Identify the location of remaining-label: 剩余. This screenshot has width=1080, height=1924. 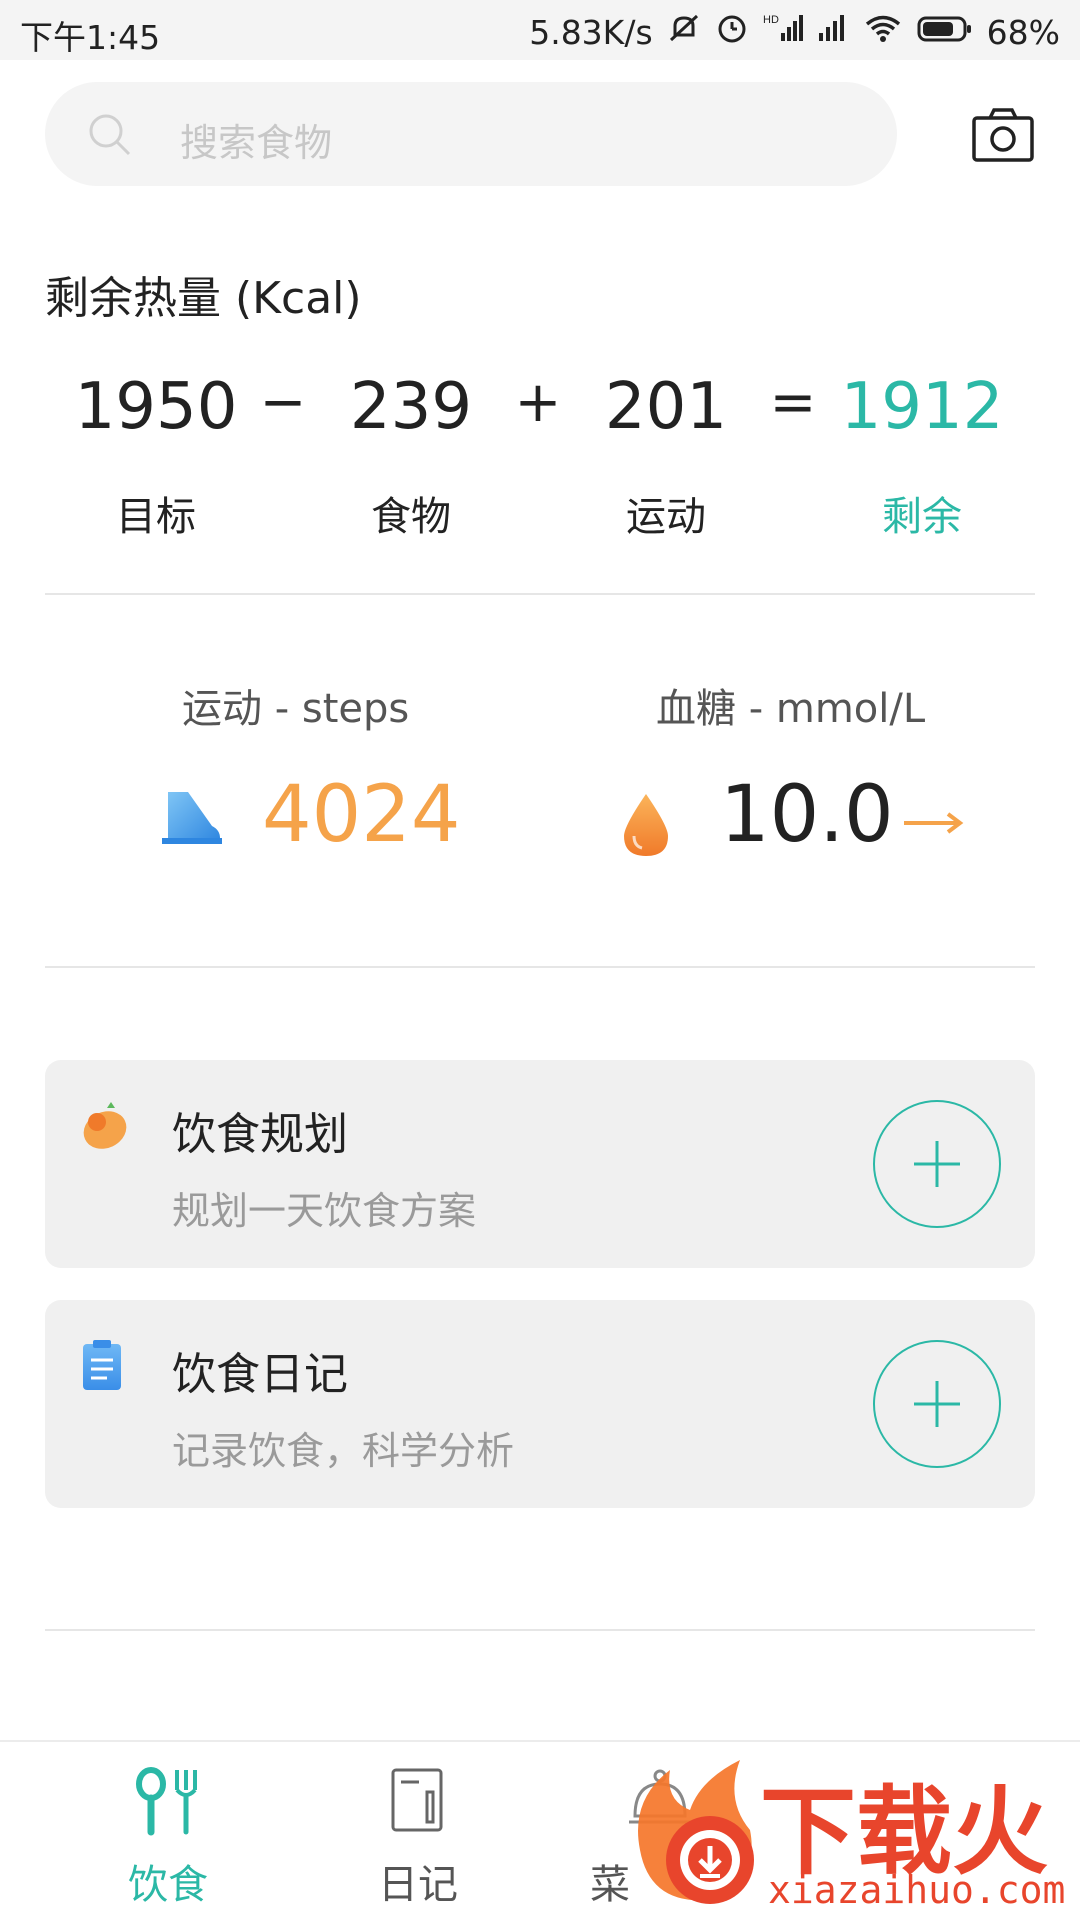
(922, 517).